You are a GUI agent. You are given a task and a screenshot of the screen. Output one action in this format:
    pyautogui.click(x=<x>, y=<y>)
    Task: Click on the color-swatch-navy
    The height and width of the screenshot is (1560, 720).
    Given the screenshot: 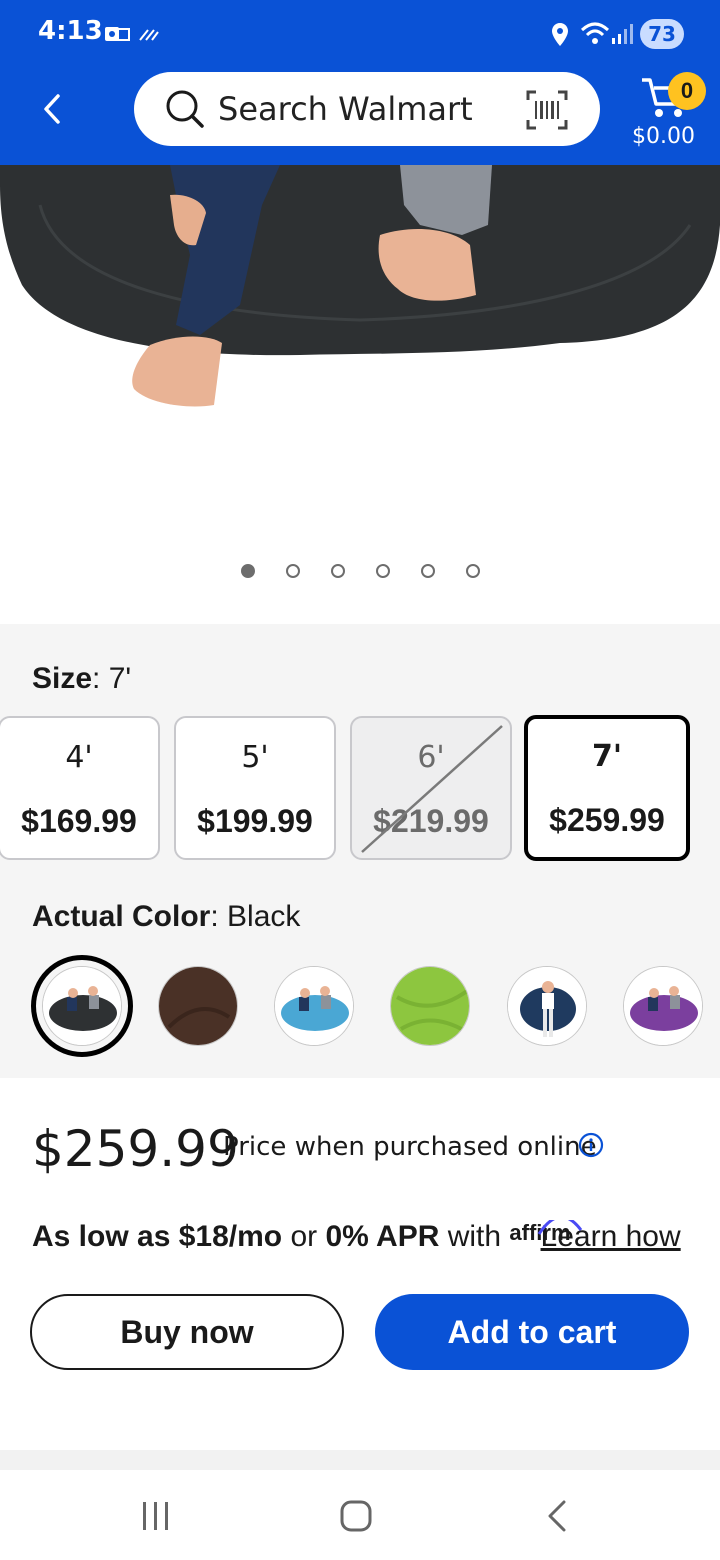 What is the action you would take?
    pyautogui.click(x=547, y=1006)
    